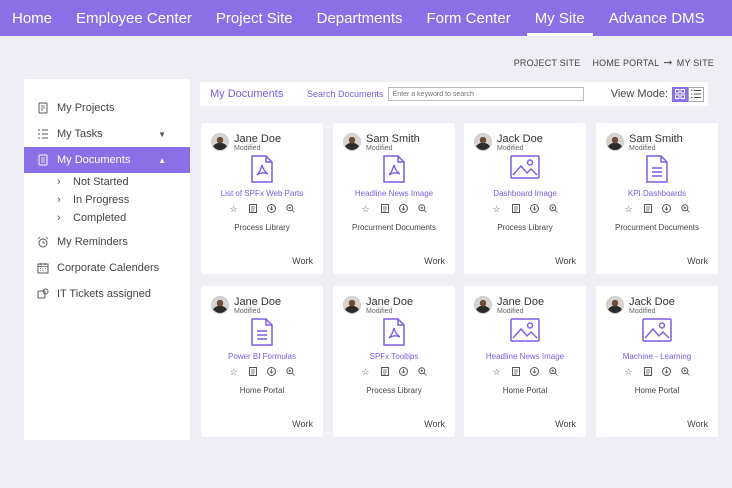 The width and height of the screenshot is (732, 488). I want to click on sidebar-subitem-completed: › Completed, so click(107, 218).